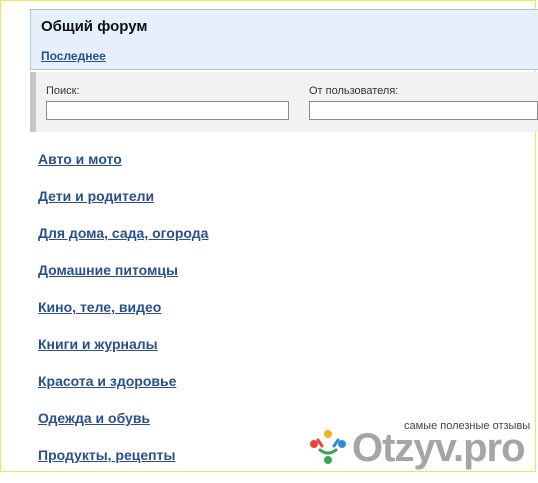 Image resolution: width=538 pixels, height=483 pixels. I want to click on category-link-beauty: Красота и здоровье, so click(107, 381).